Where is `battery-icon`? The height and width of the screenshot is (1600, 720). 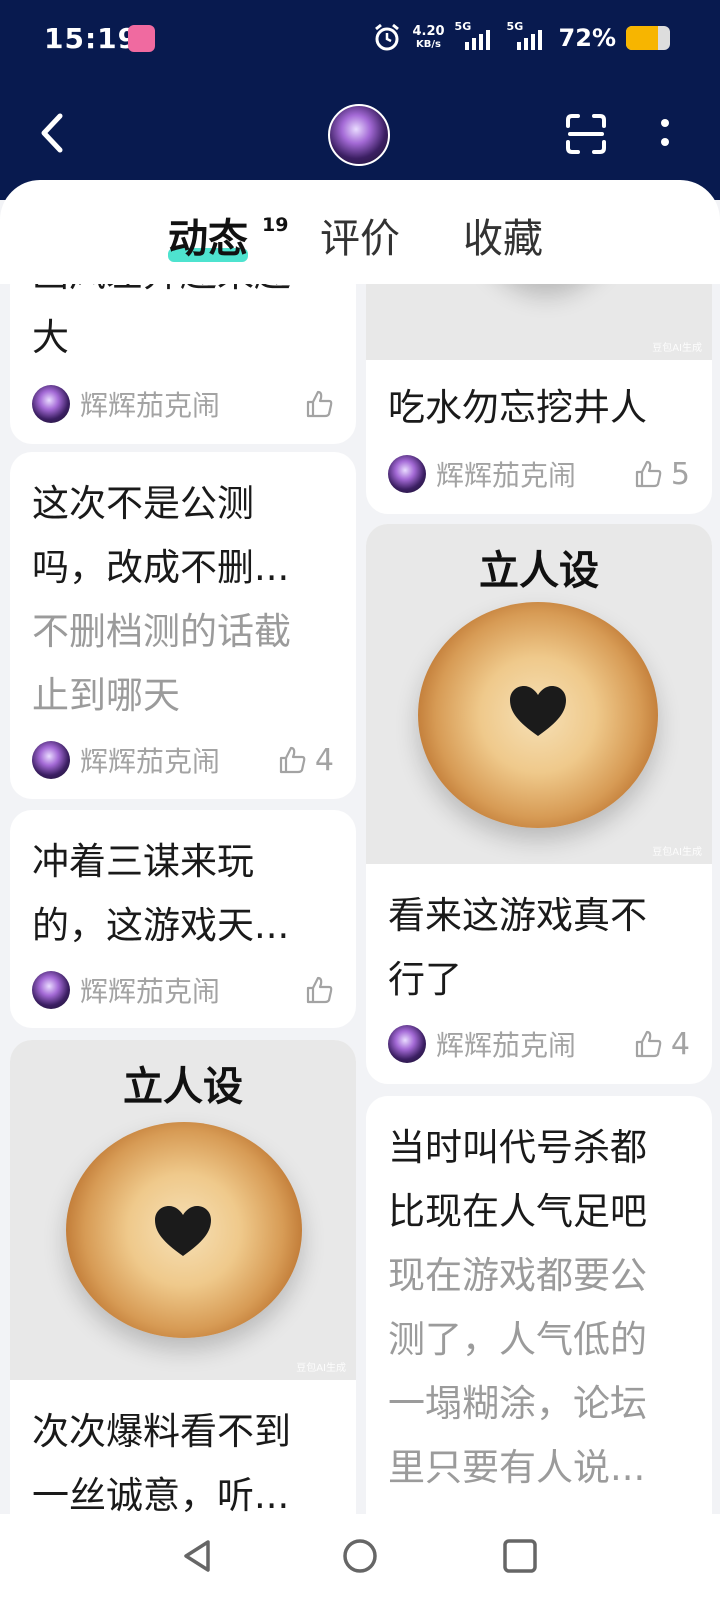 battery-icon is located at coordinates (648, 38).